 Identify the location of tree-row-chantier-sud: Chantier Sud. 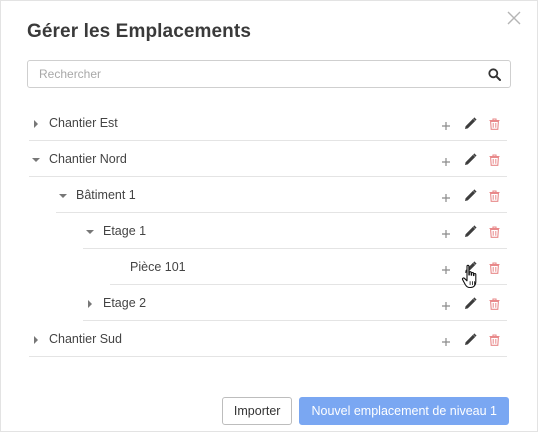
(268, 339).